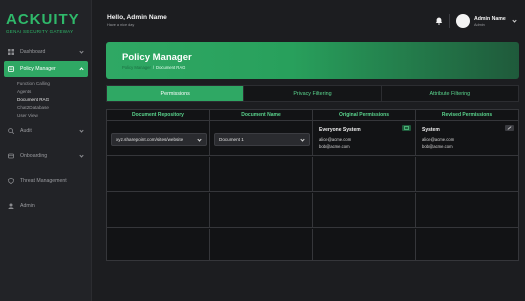 This screenshot has width=525, height=301. What do you see at coordinates (11, 181) in the screenshot?
I see `threat-icon` at bounding box center [11, 181].